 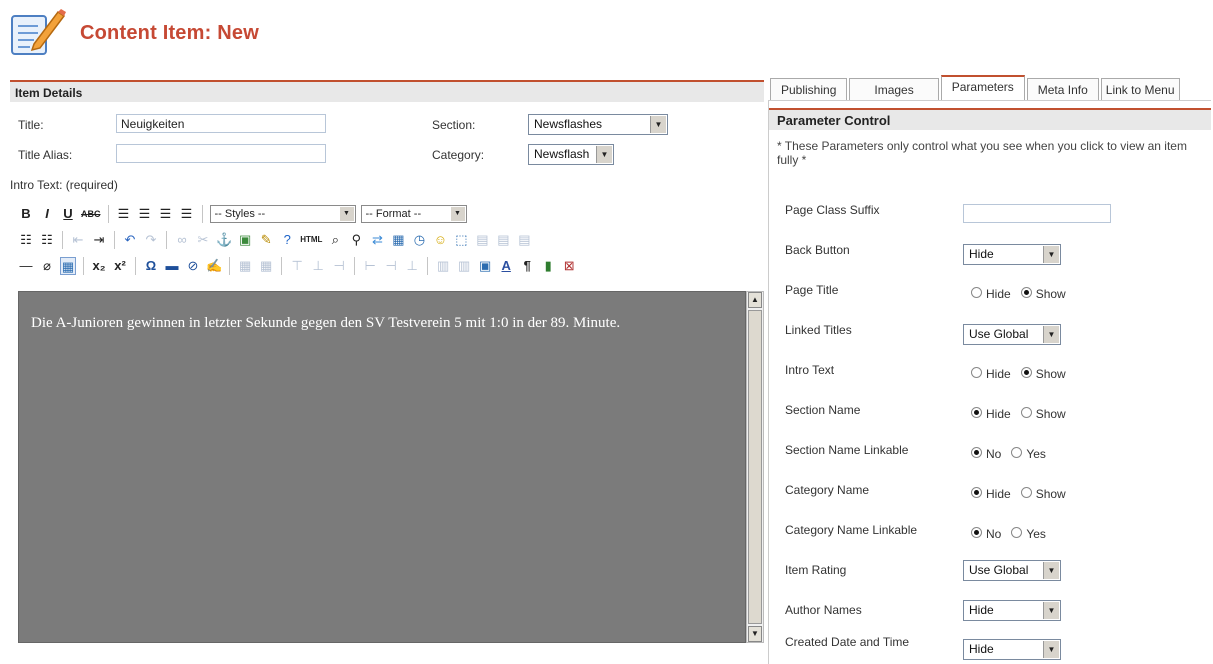 What do you see at coordinates (999, 570) in the screenshot?
I see `item-rating-value: Use Global` at bounding box center [999, 570].